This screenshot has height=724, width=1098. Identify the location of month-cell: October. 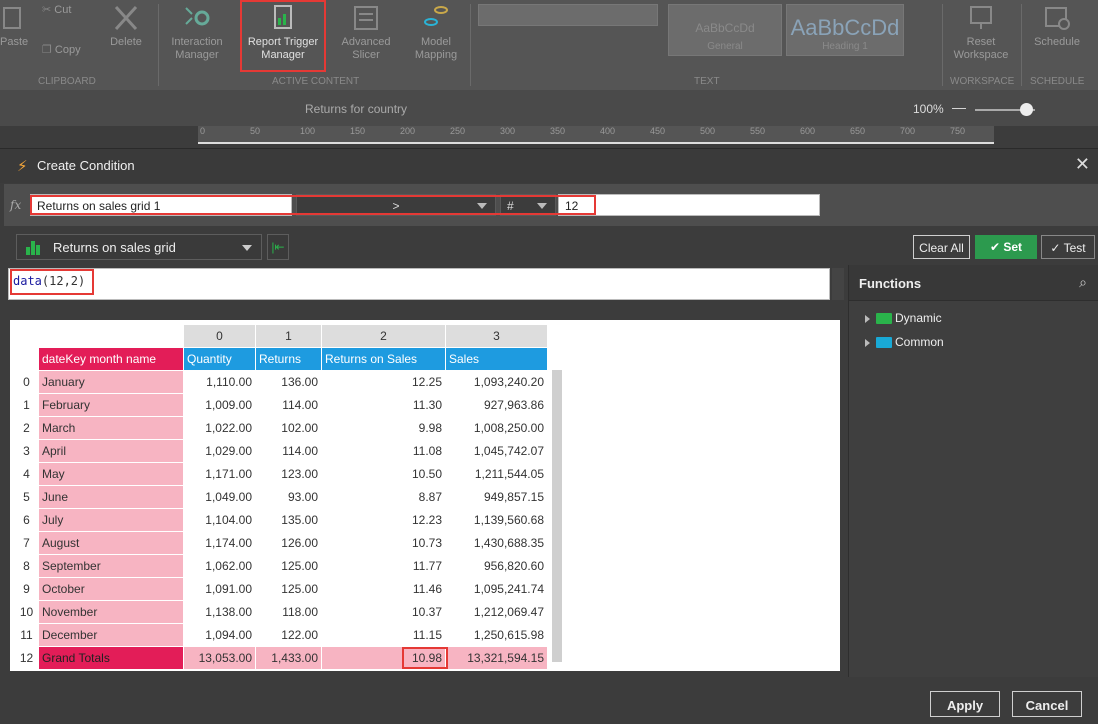
(111, 589).